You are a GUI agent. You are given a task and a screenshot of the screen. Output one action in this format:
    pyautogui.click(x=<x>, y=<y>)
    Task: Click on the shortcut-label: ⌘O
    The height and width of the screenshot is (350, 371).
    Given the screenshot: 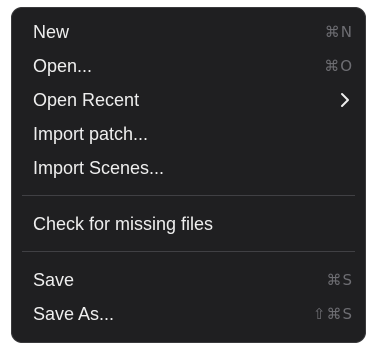 What is the action you would take?
    pyautogui.click(x=338, y=66)
    